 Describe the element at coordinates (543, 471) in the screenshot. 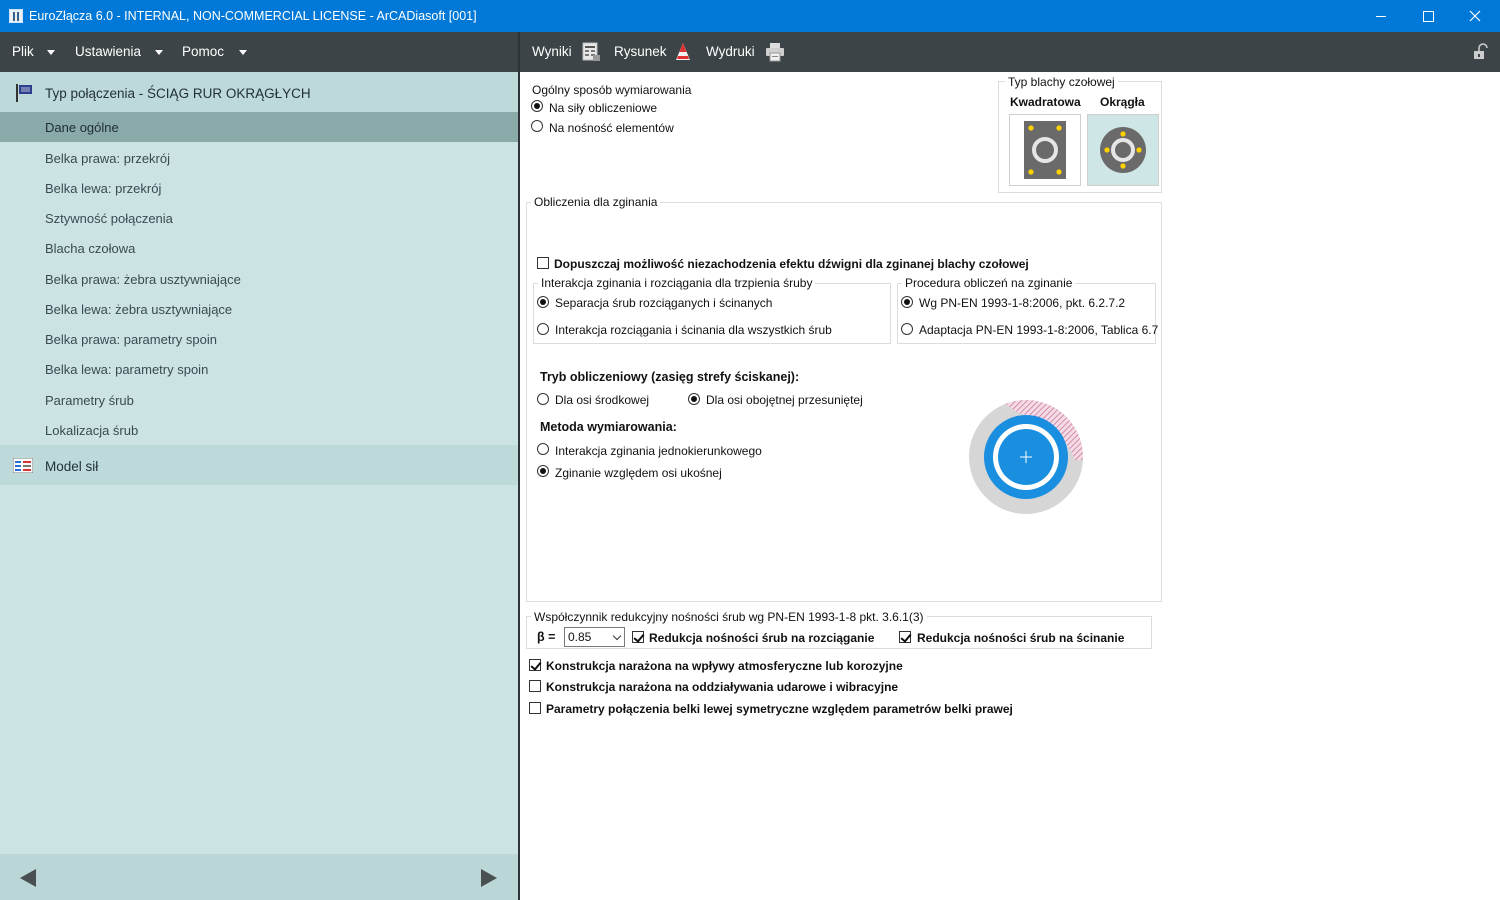

I see `method-oblique-radio` at that location.